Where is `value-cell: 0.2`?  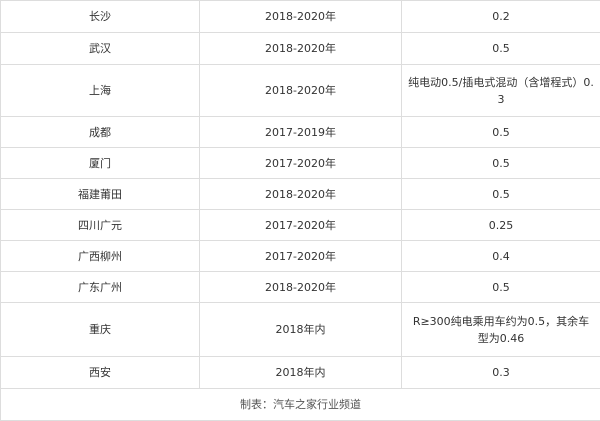
value-cell: 0.2 is located at coordinates (501, 17).